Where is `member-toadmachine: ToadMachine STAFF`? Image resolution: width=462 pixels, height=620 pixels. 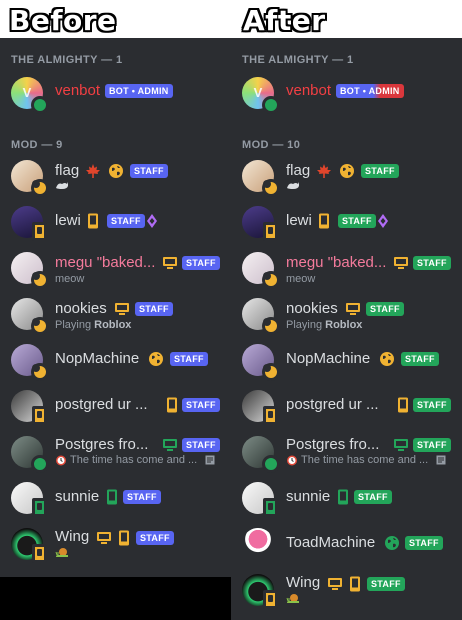 member-toadmachine: ToadMachine STAFF is located at coordinates (346, 543).